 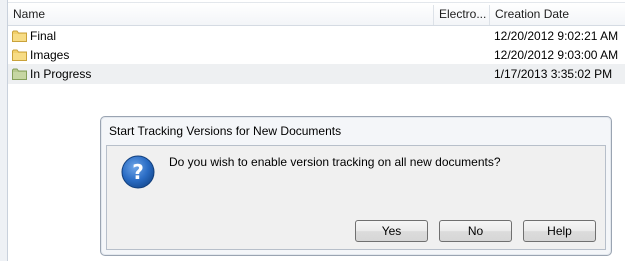 I want to click on item-name: Images, so click(x=50, y=55).